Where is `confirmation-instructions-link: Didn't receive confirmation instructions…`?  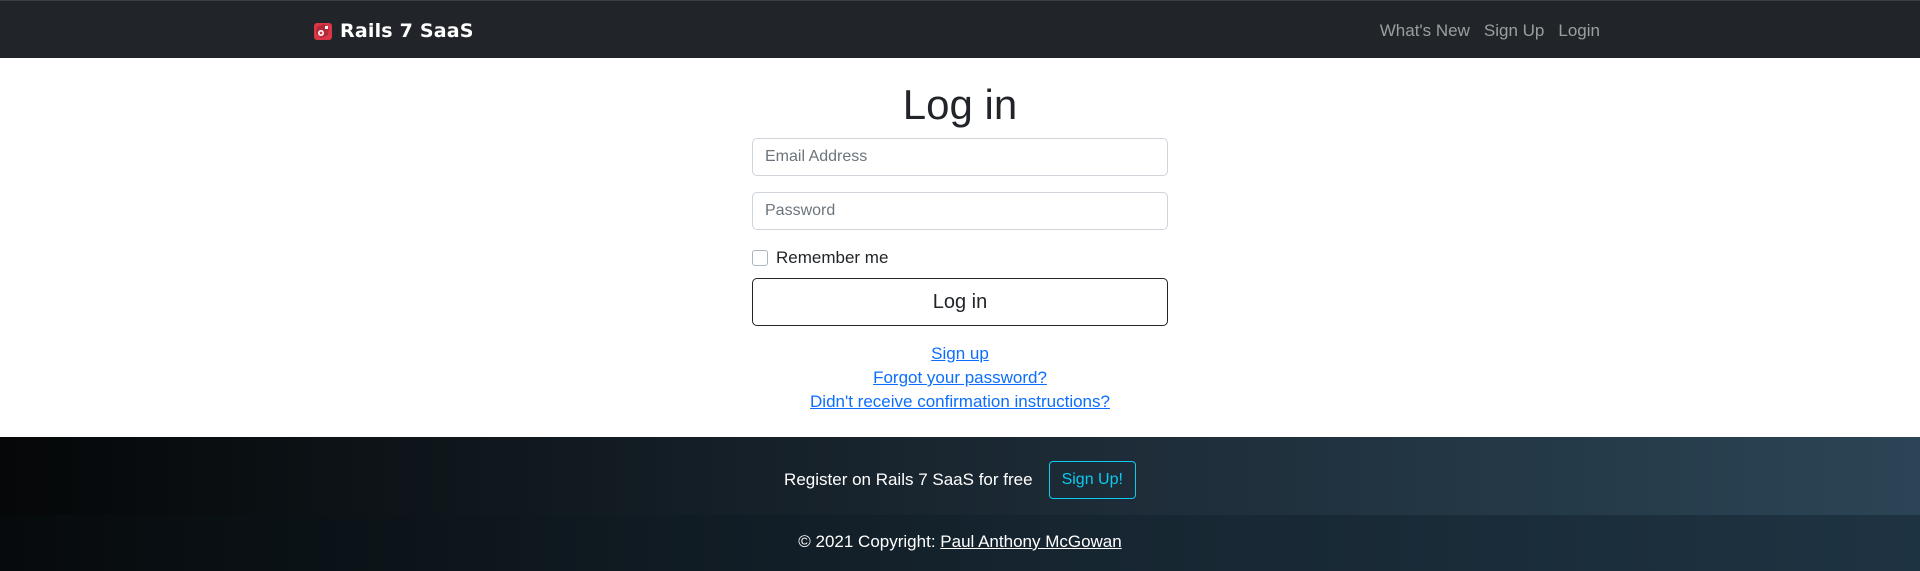
confirmation-instructions-link: Didn't receive confirmation instructions… is located at coordinates (960, 402).